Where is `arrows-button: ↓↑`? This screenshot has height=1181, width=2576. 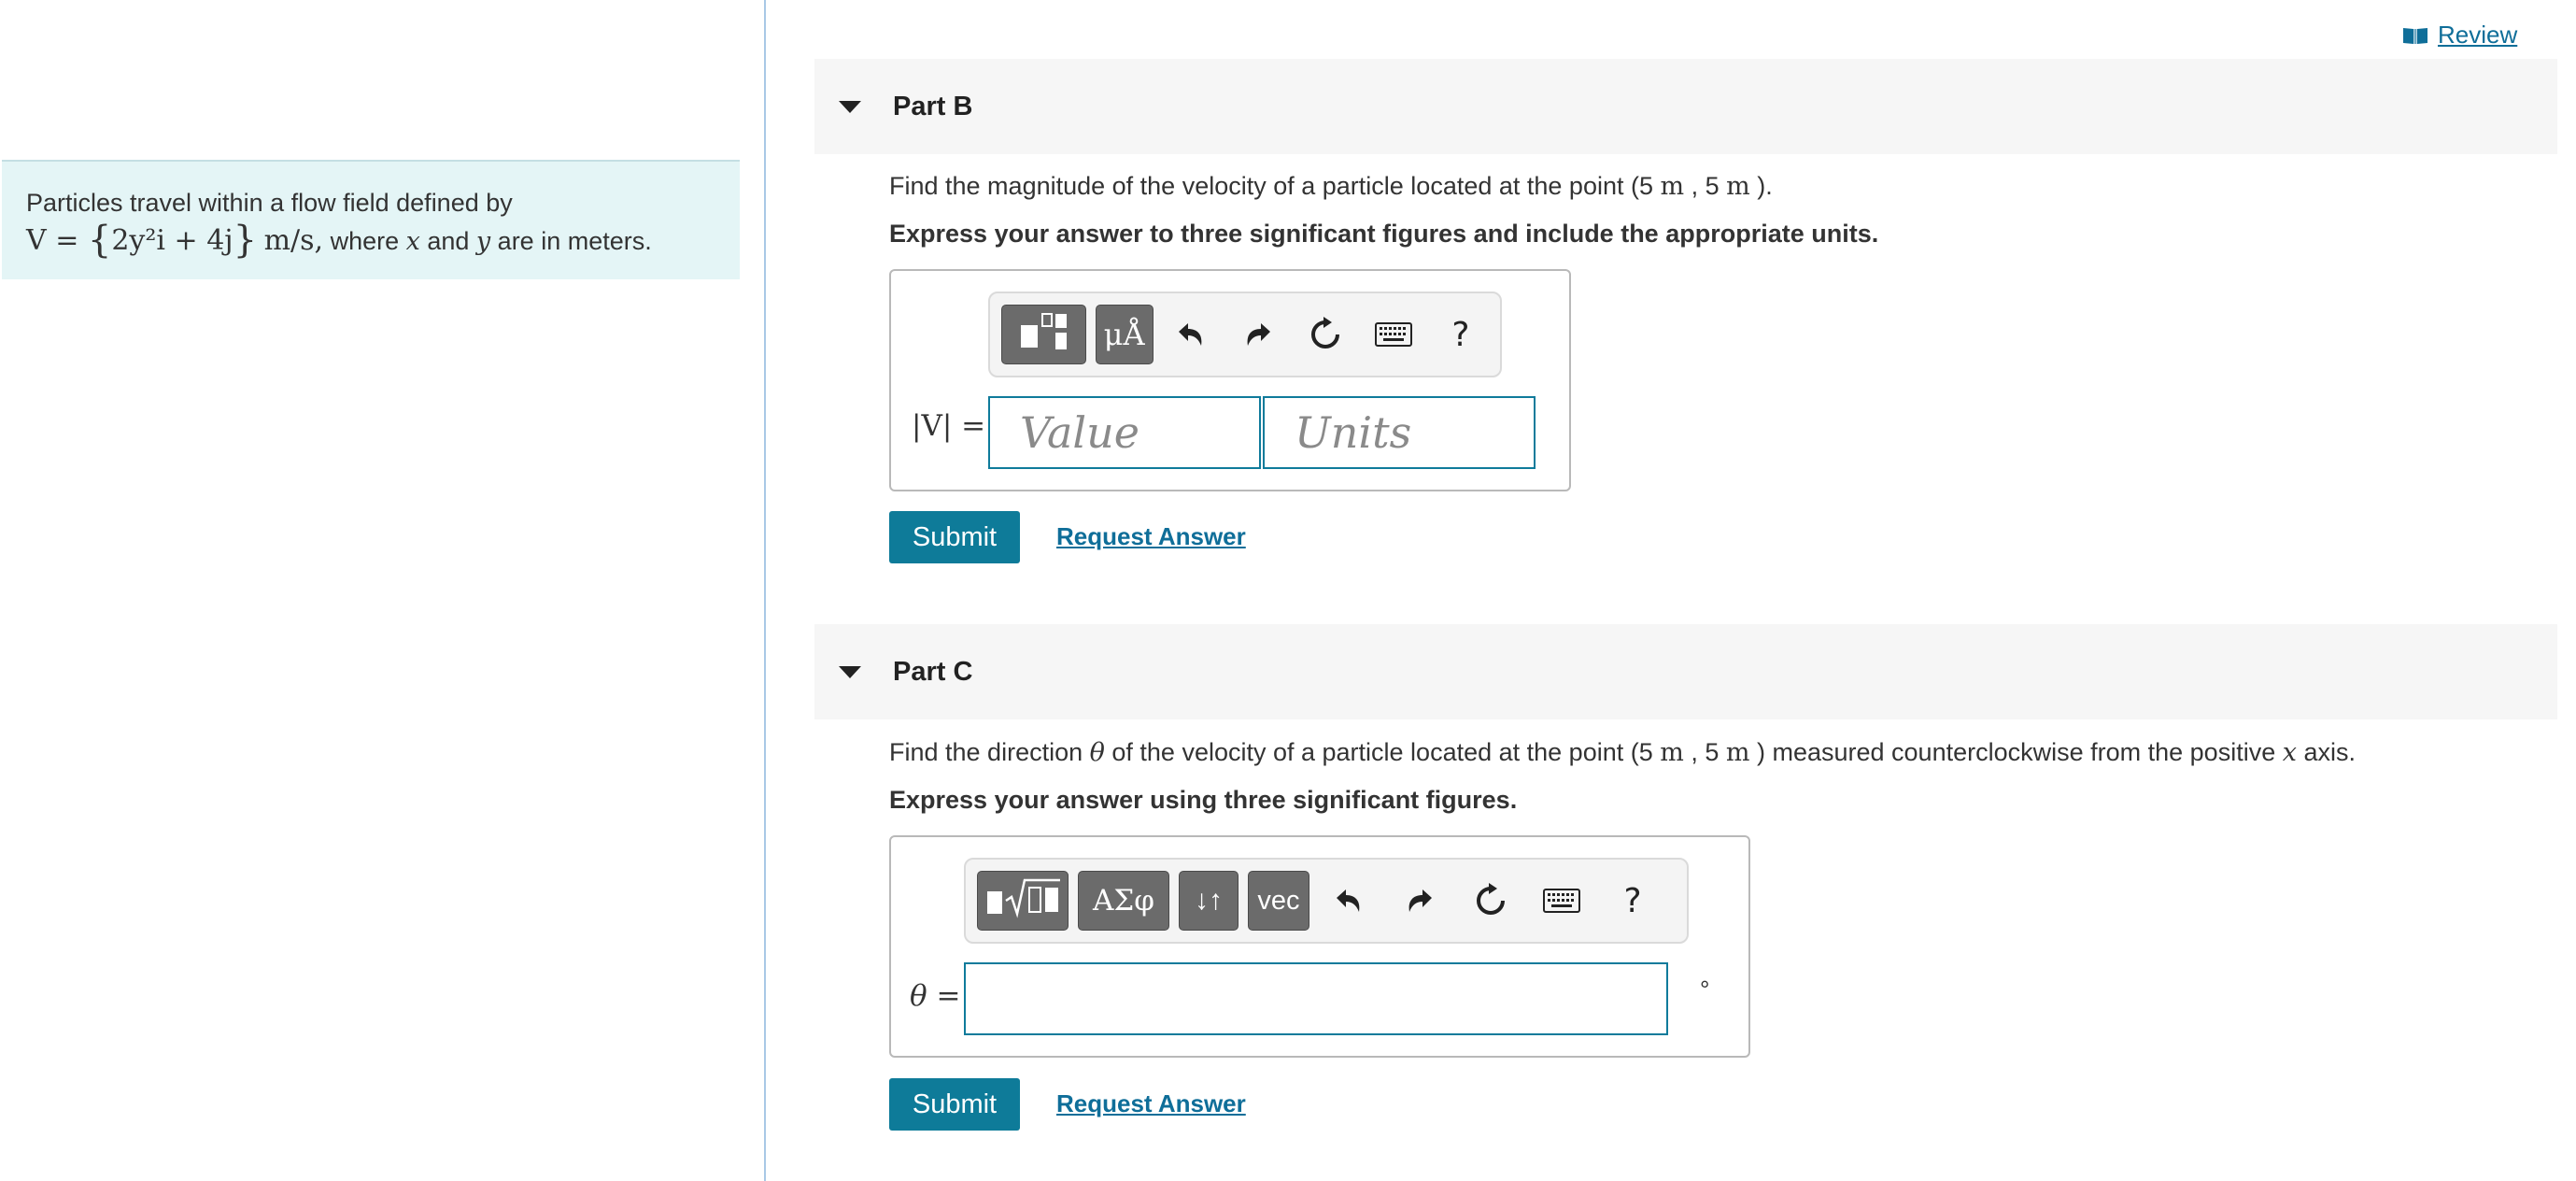
arrows-button: ↓↑ is located at coordinates (1208, 901).